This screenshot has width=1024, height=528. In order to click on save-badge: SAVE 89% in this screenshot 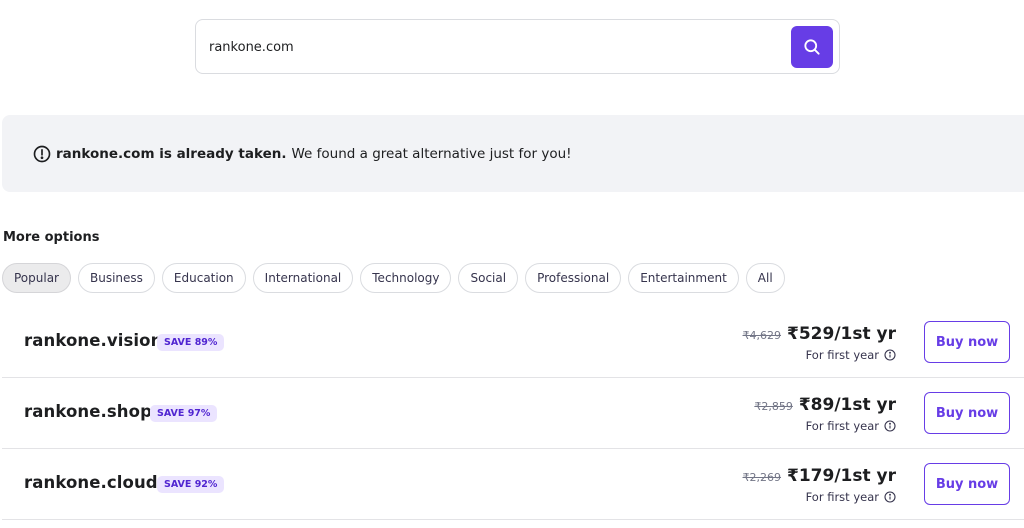, I will do `click(191, 342)`.